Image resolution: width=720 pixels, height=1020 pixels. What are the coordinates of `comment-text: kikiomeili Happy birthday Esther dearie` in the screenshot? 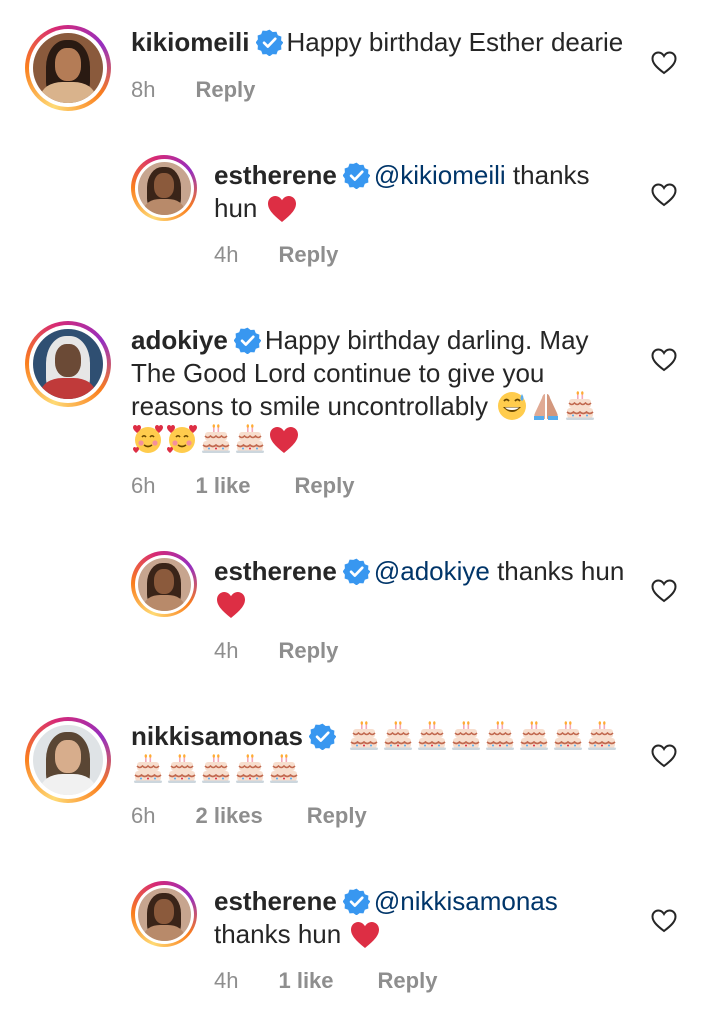 It's located at (386, 42).